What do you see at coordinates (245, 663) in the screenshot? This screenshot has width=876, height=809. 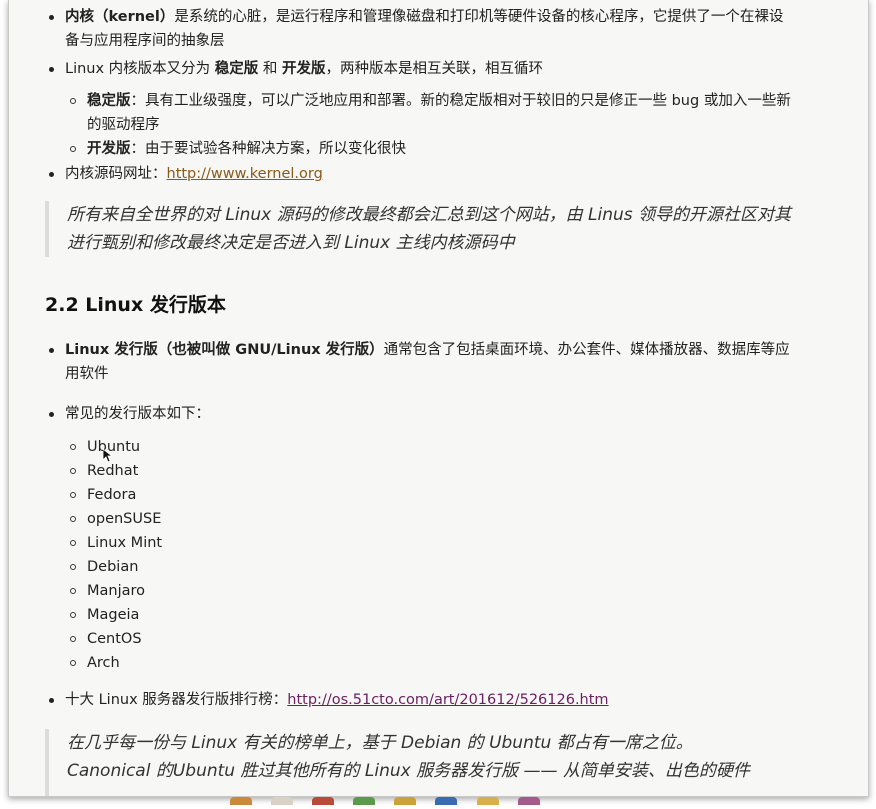 I see `distro-item: Arch` at bounding box center [245, 663].